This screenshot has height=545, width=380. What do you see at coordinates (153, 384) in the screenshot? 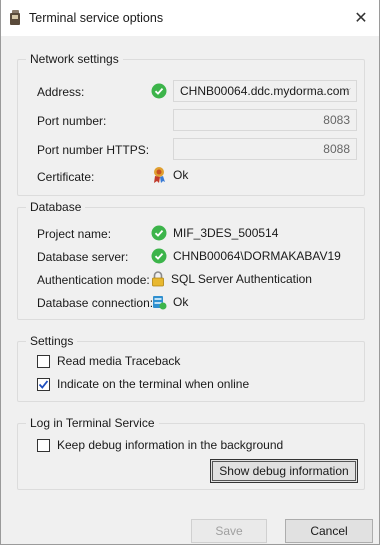
I see `indicate-online-label: Indicate on the terminal when online` at bounding box center [153, 384].